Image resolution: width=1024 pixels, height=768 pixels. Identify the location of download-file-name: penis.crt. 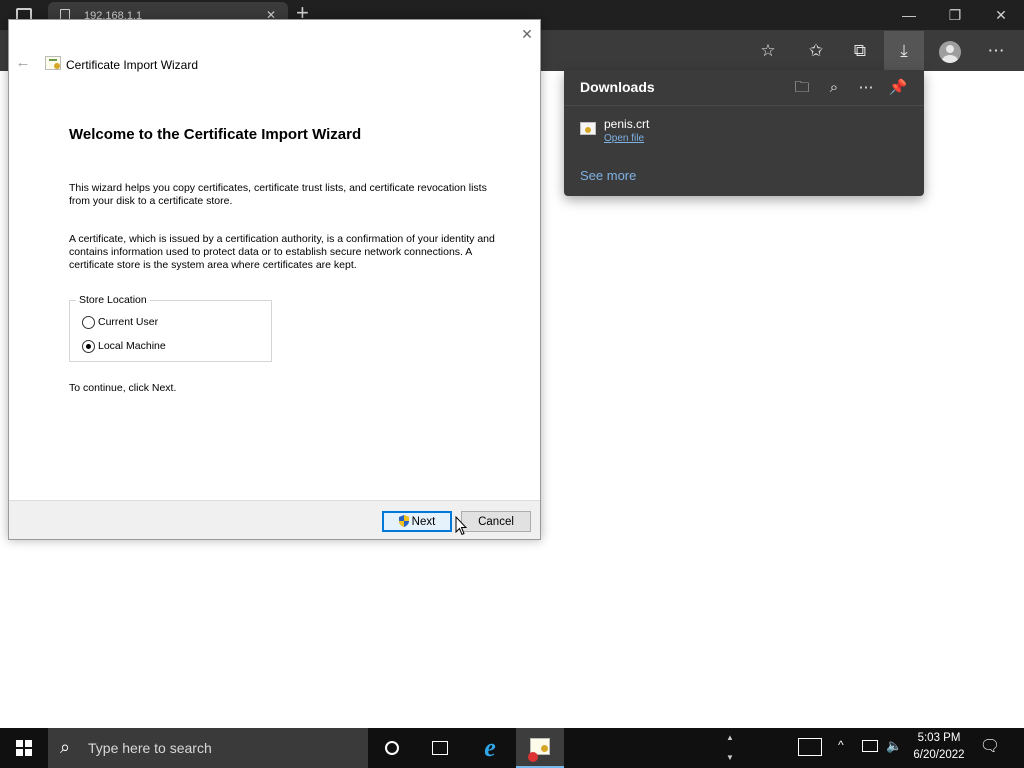
(627, 124).